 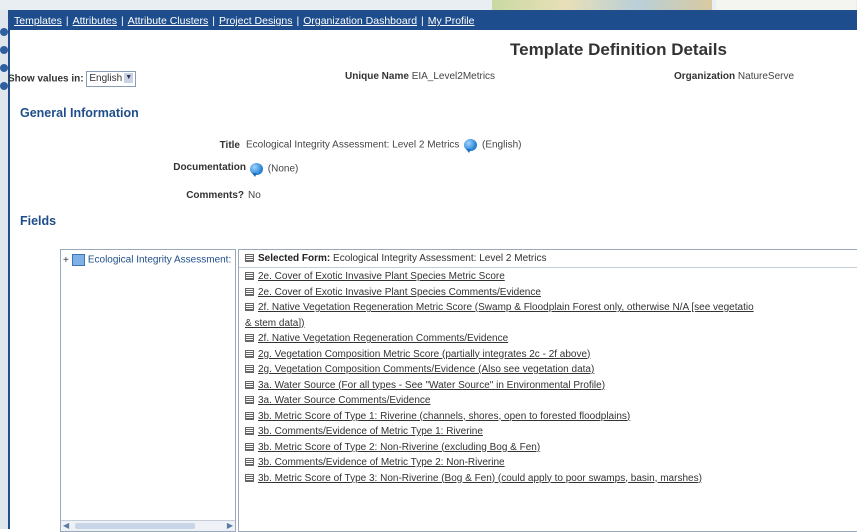 What do you see at coordinates (502, 145) in the screenshot?
I see `title-language: (English)` at bounding box center [502, 145].